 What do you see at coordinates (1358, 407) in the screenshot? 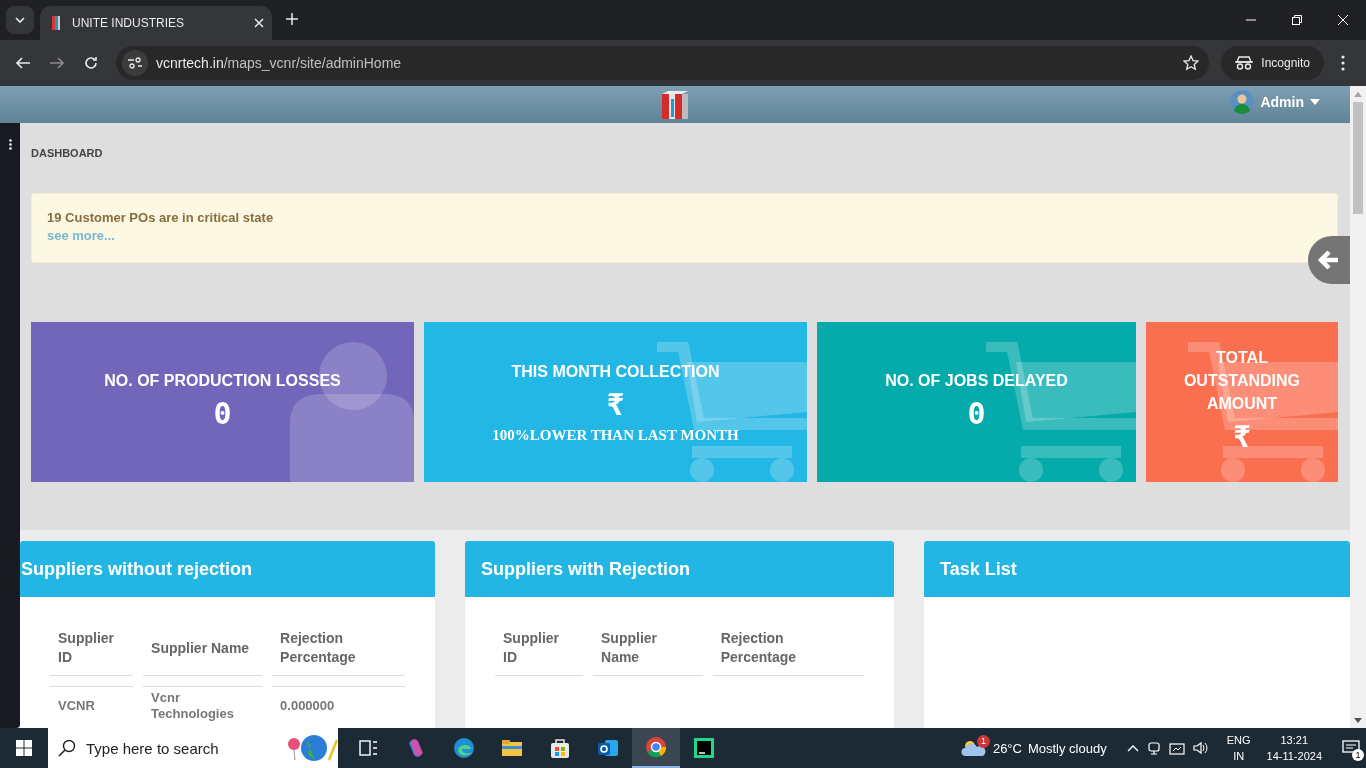
I see `scrollbar` at bounding box center [1358, 407].